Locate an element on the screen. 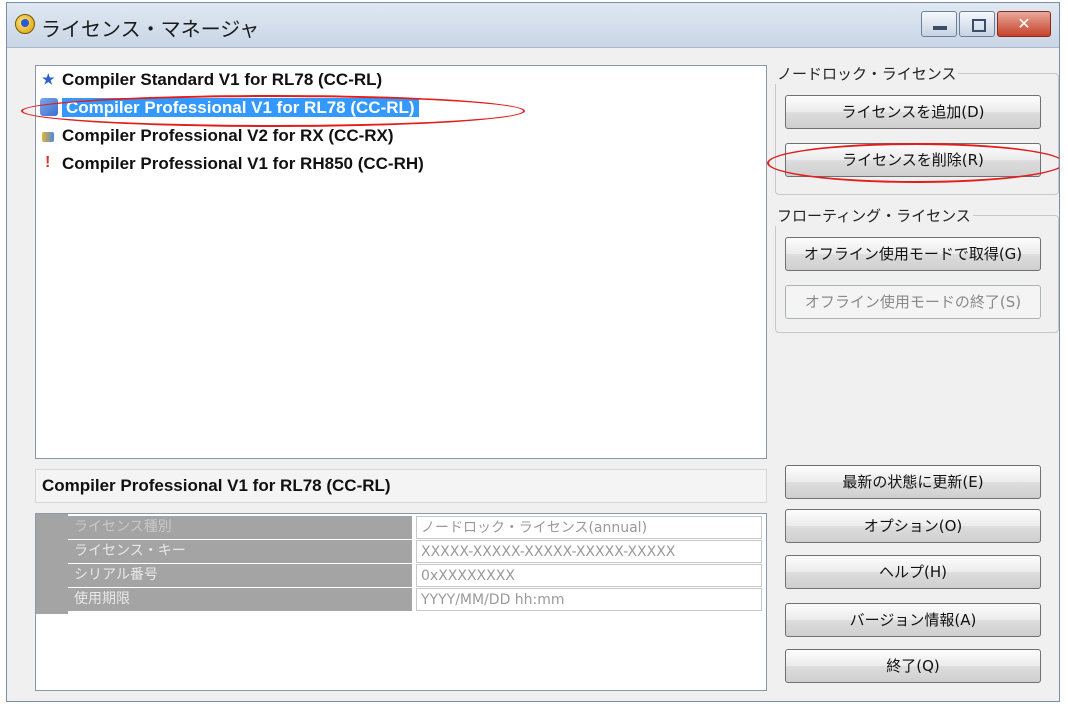 The image size is (1068, 704). minimize-button is located at coordinates (939, 24).